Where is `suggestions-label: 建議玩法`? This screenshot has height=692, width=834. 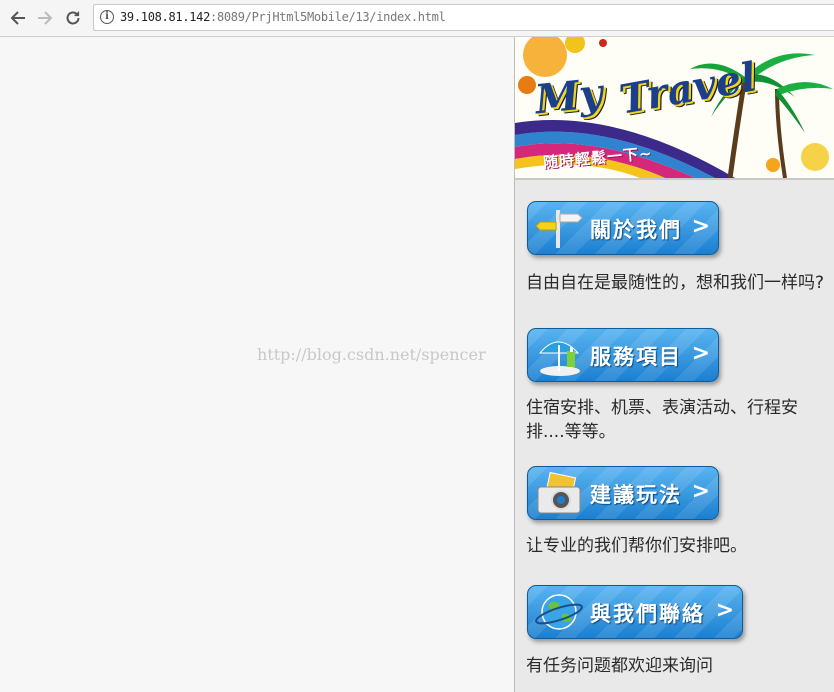 suggestions-label: 建議玩法 is located at coordinates (636, 495).